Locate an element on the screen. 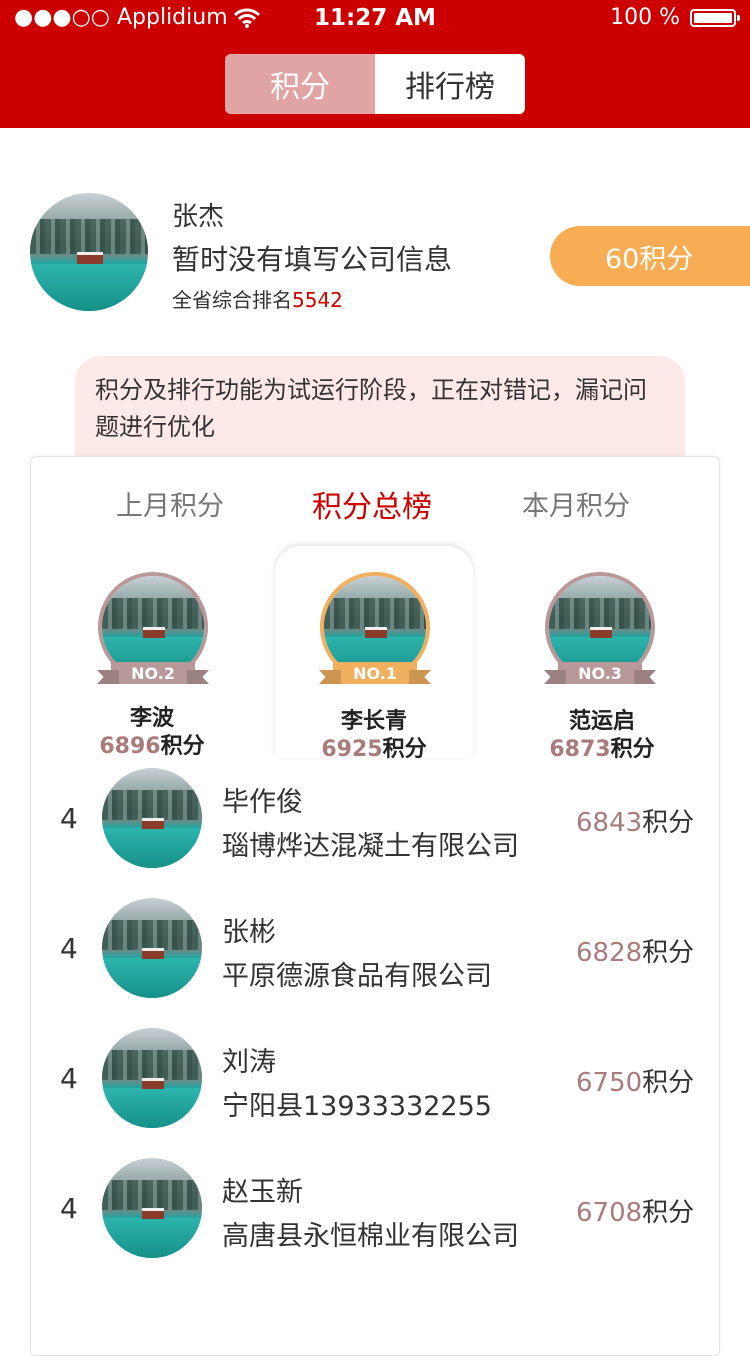 The height and width of the screenshot is (1356, 750). tab-total: 积分总榜 is located at coordinates (372, 504).